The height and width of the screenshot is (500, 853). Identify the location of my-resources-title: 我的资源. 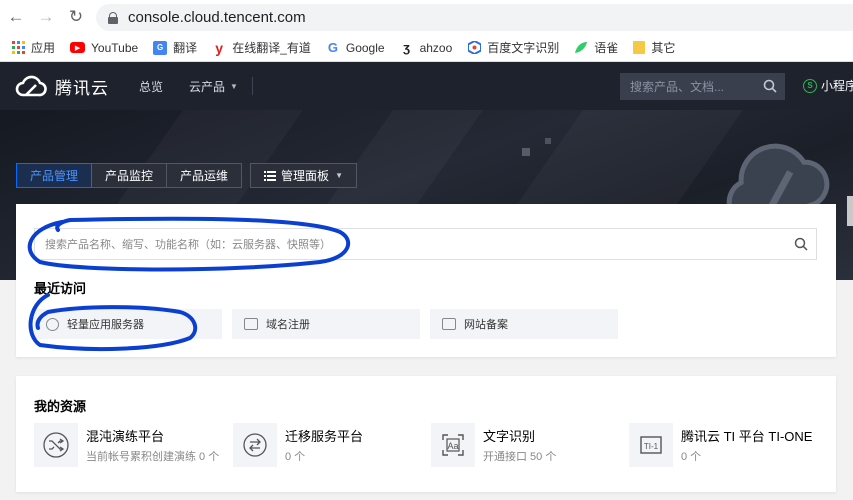
(60, 406).